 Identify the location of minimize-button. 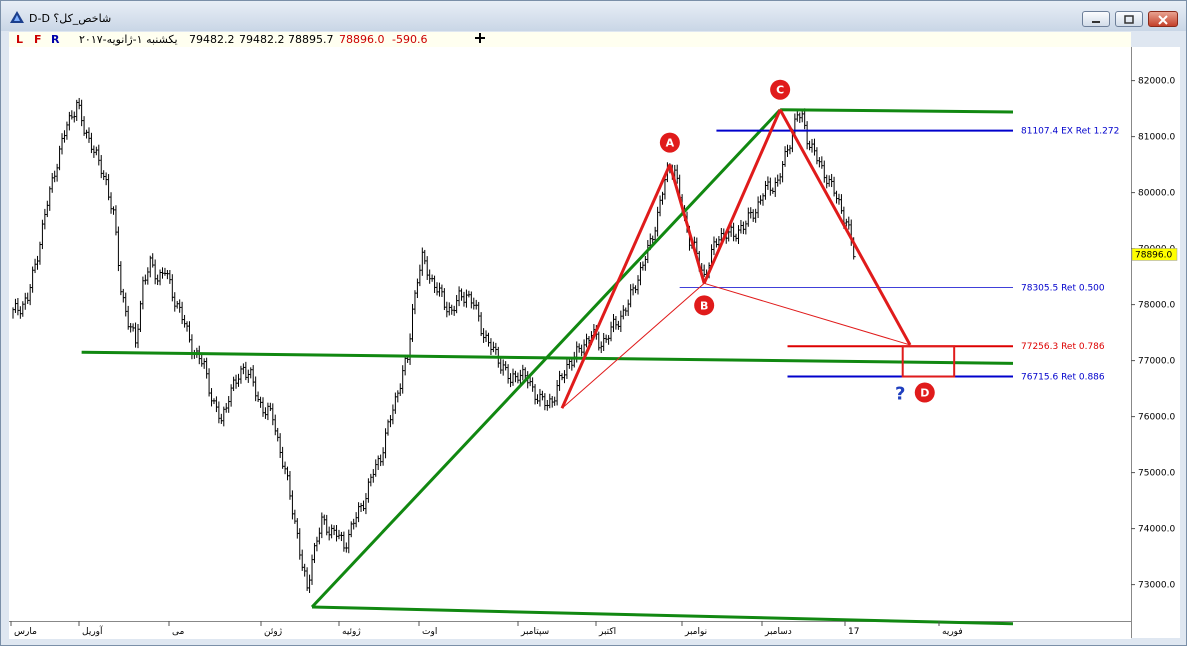
(1096, 19).